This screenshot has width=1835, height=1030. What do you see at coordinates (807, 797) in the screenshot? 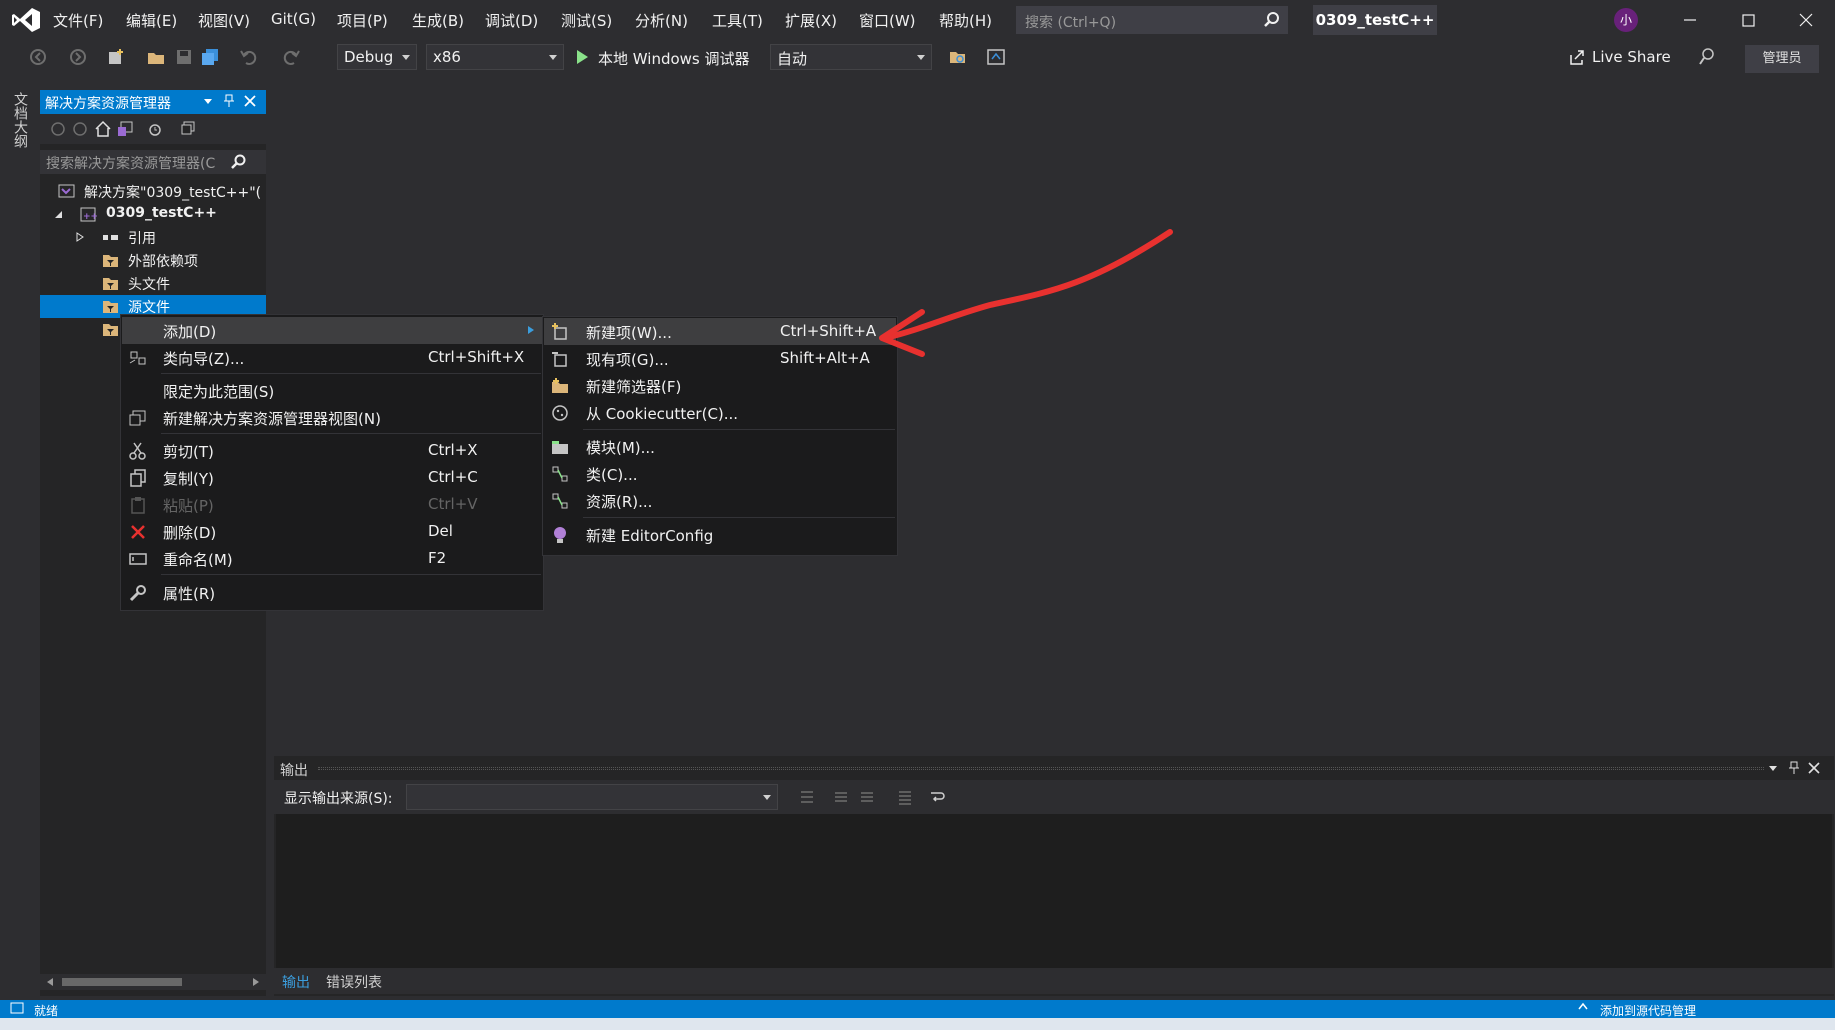
I see `find-message-icon` at bounding box center [807, 797].